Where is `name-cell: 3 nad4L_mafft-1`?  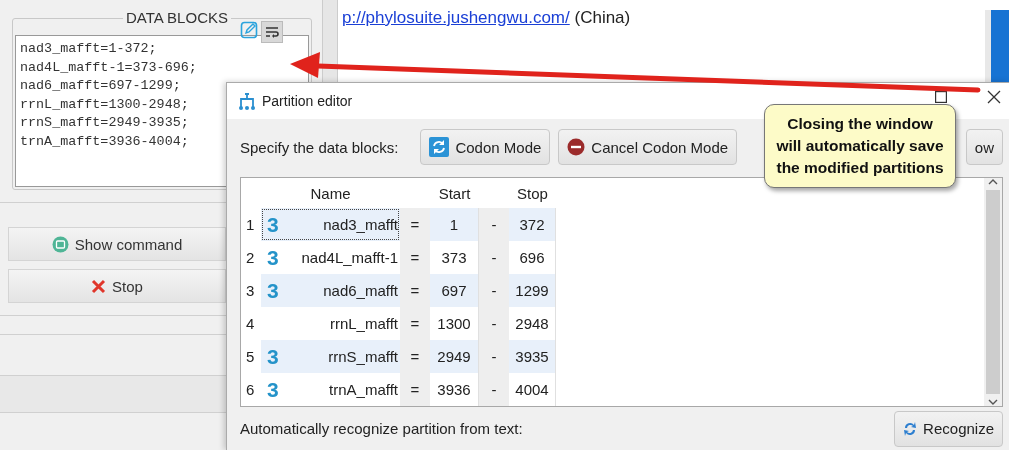
name-cell: 3 nad4L_mafft-1 is located at coordinates (330, 257).